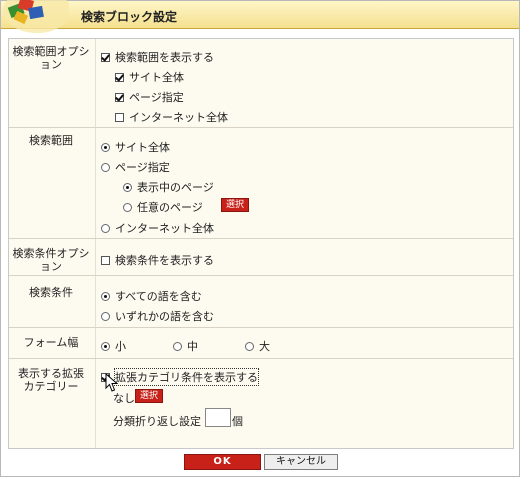  What do you see at coordinates (301, 462) in the screenshot?
I see `cancel-button: キャンセル` at bounding box center [301, 462].